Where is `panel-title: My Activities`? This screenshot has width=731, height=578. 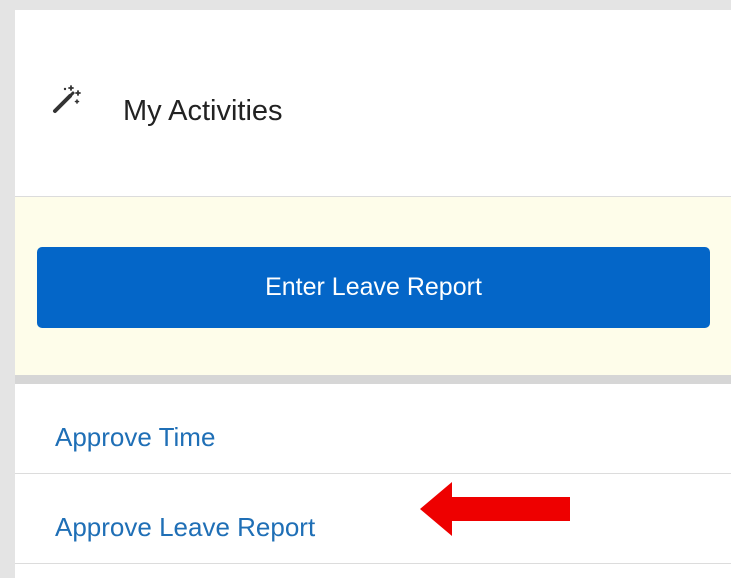 panel-title: My Activities is located at coordinates (203, 111).